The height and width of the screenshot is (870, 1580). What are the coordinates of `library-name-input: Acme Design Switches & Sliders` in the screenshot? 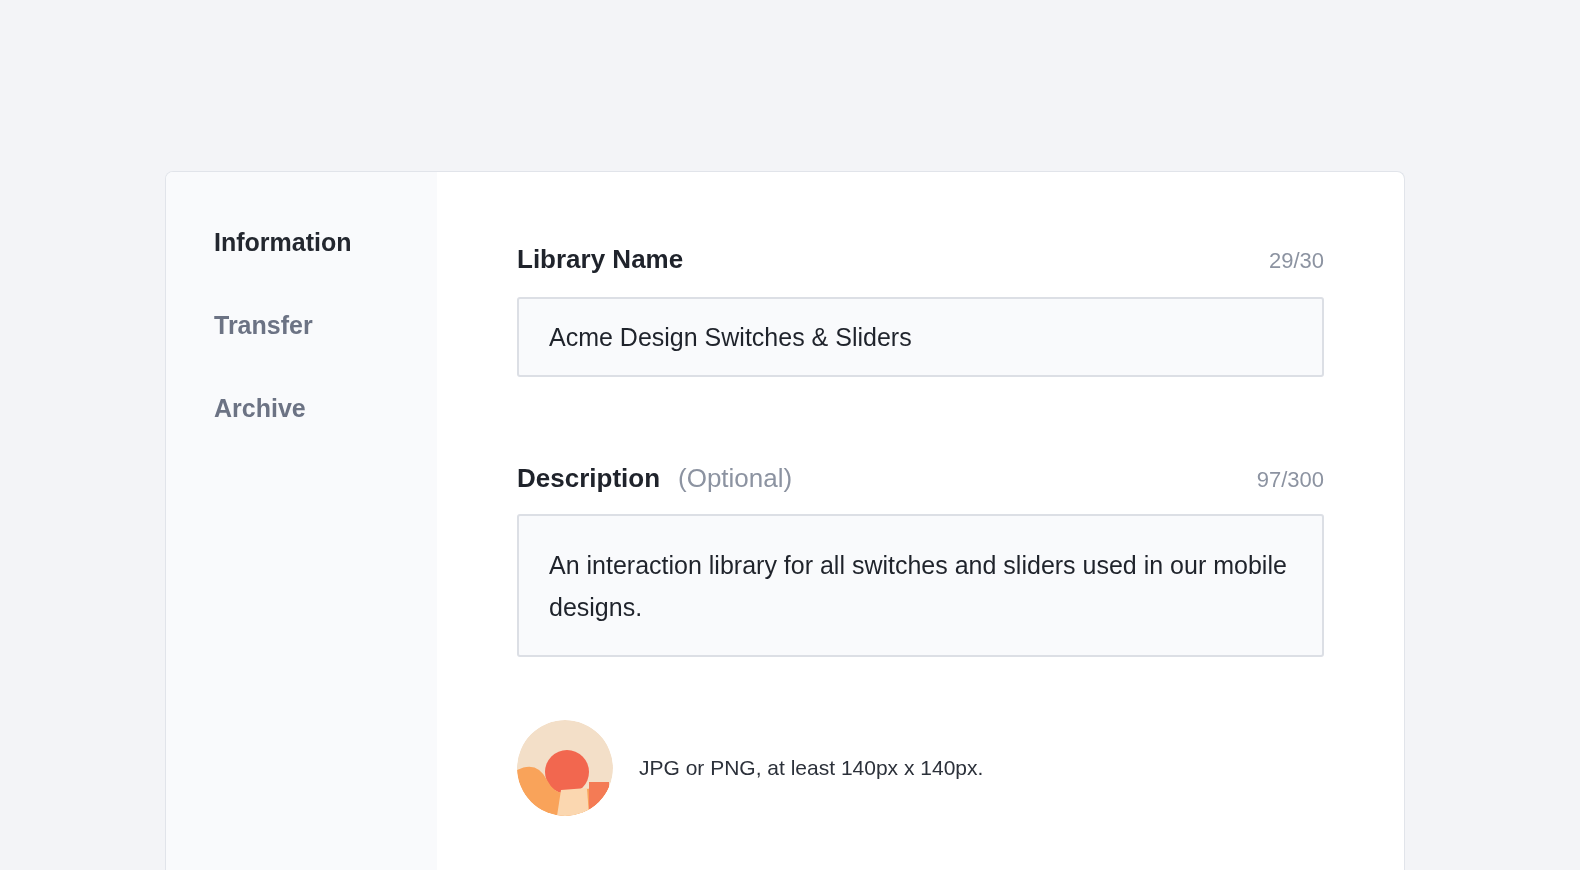 It's located at (920, 337).